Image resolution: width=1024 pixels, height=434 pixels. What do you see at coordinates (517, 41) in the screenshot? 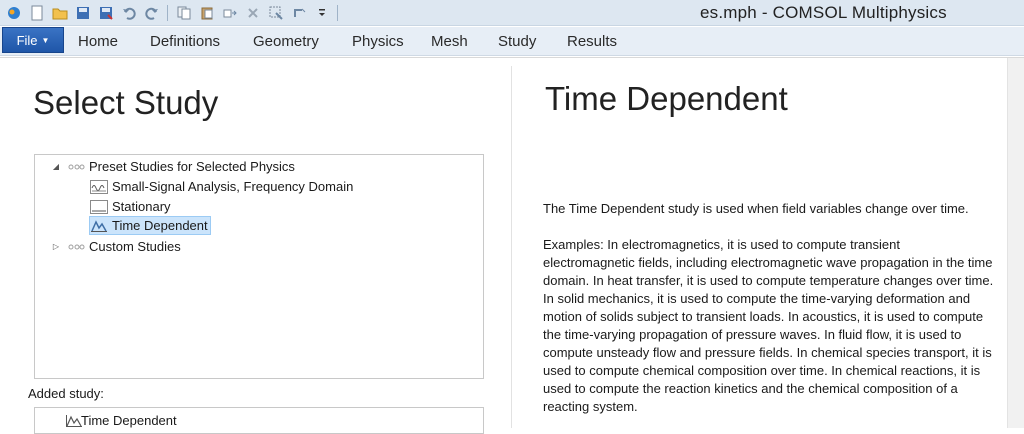
I see `tab-study: Study` at bounding box center [517, 41].